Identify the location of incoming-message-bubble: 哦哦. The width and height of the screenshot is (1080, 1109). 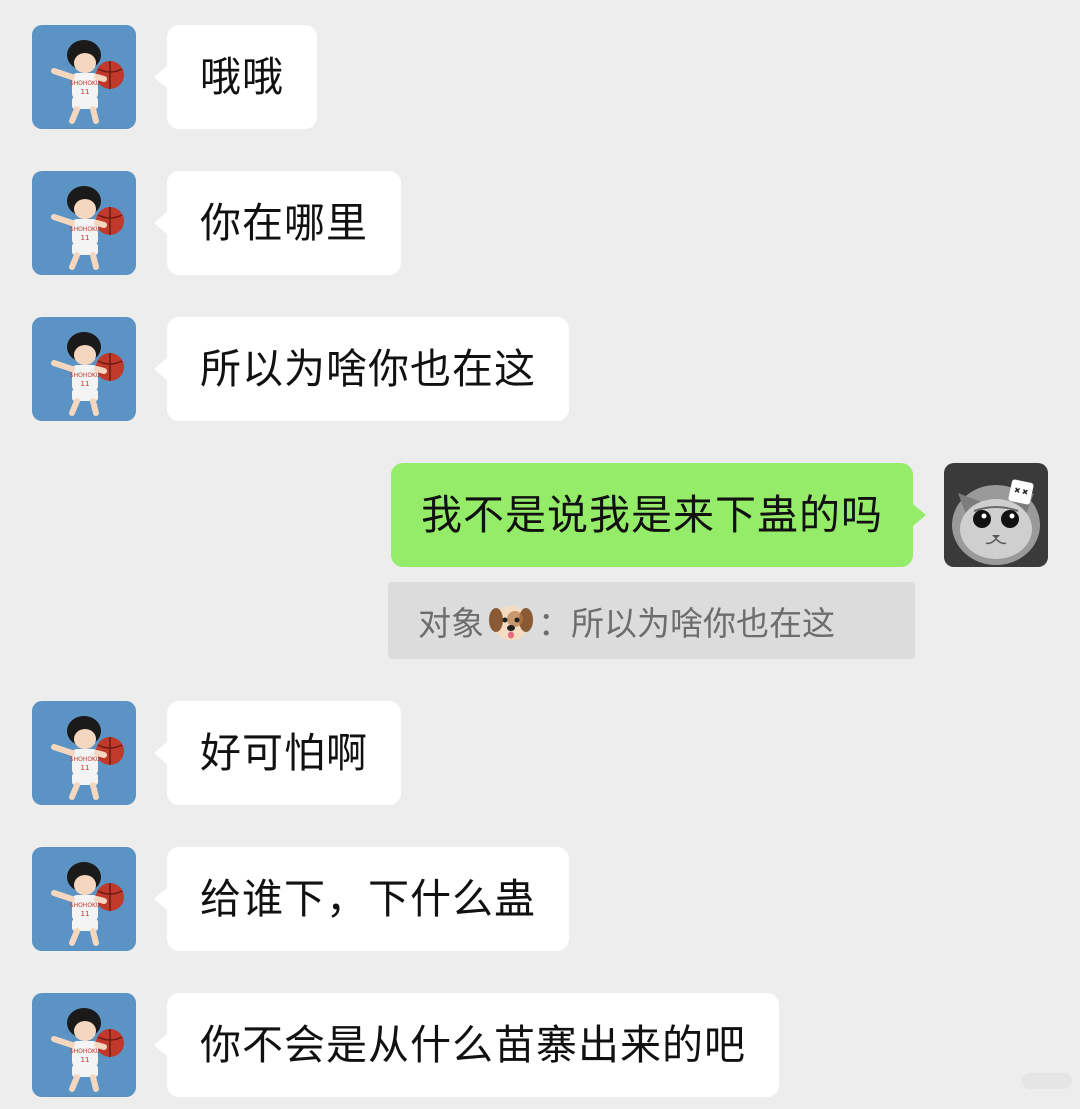
(235, 77).